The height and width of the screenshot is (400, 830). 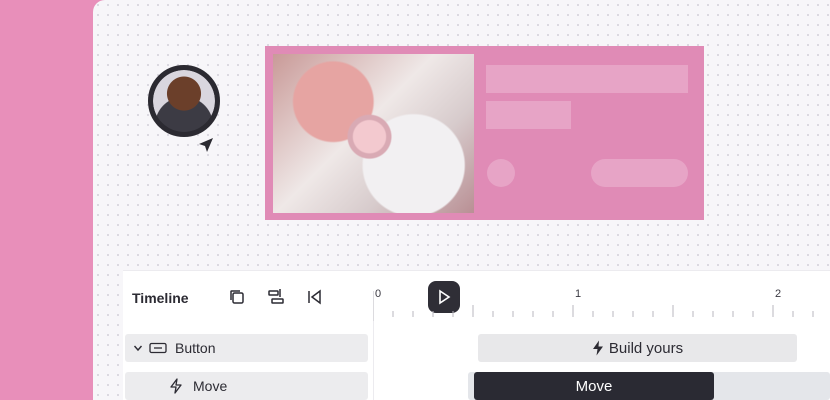 I want to click on time-ruler: 0 1 2, so click(x=601, y=303).